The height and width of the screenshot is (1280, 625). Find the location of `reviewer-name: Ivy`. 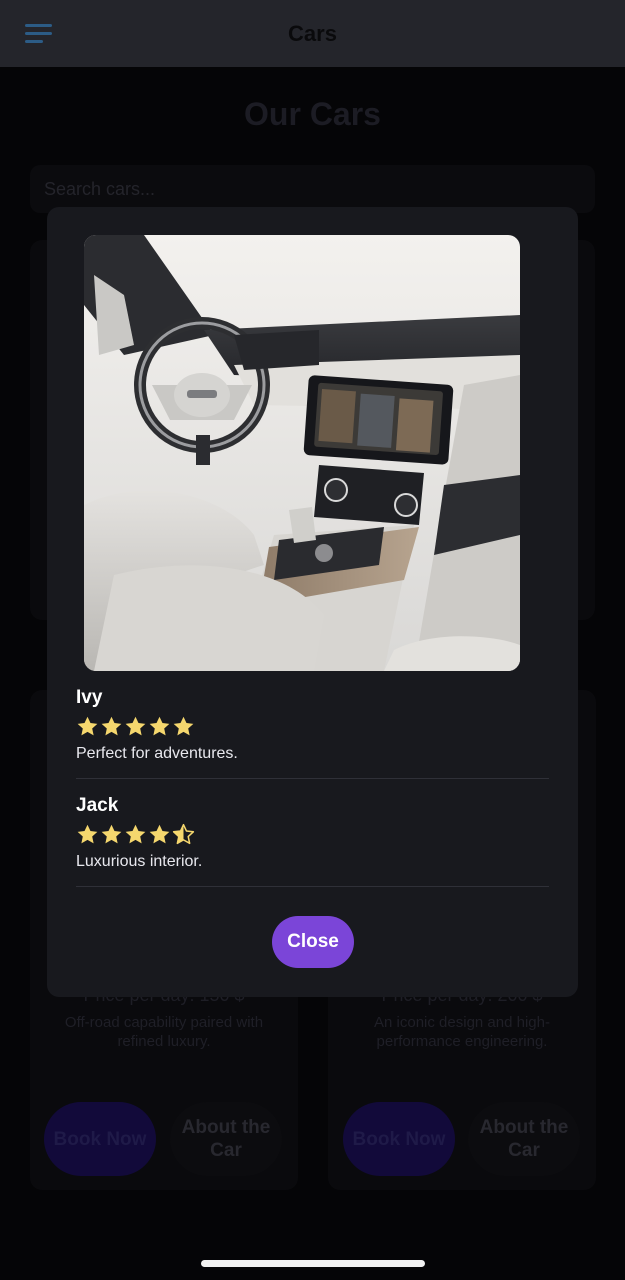

reviewer-name: Ivy is located at coordinates (89, 697).